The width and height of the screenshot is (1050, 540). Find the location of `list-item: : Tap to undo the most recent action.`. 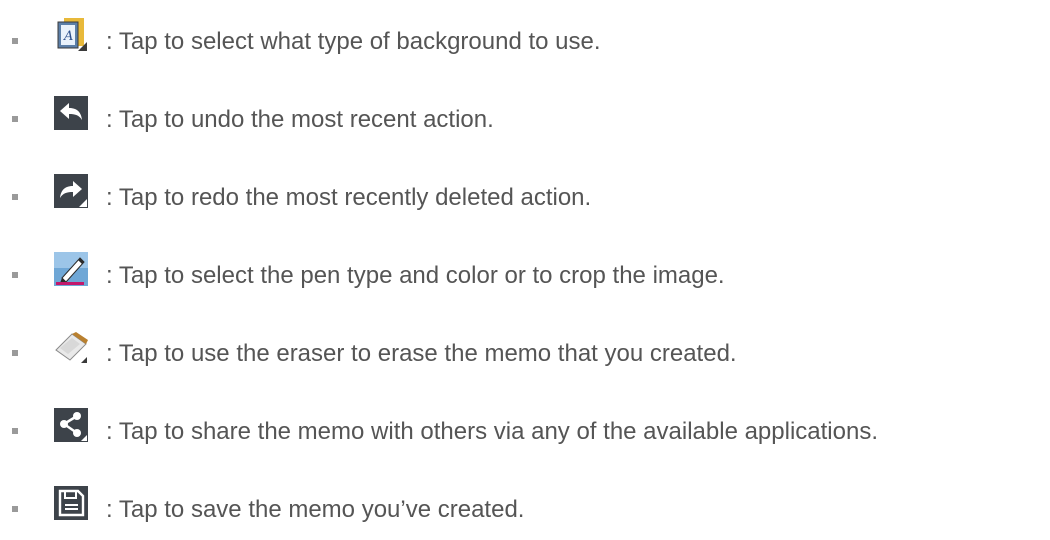

list-item: : Tap to undo the most recent action. is located at coordinates (525, 111).